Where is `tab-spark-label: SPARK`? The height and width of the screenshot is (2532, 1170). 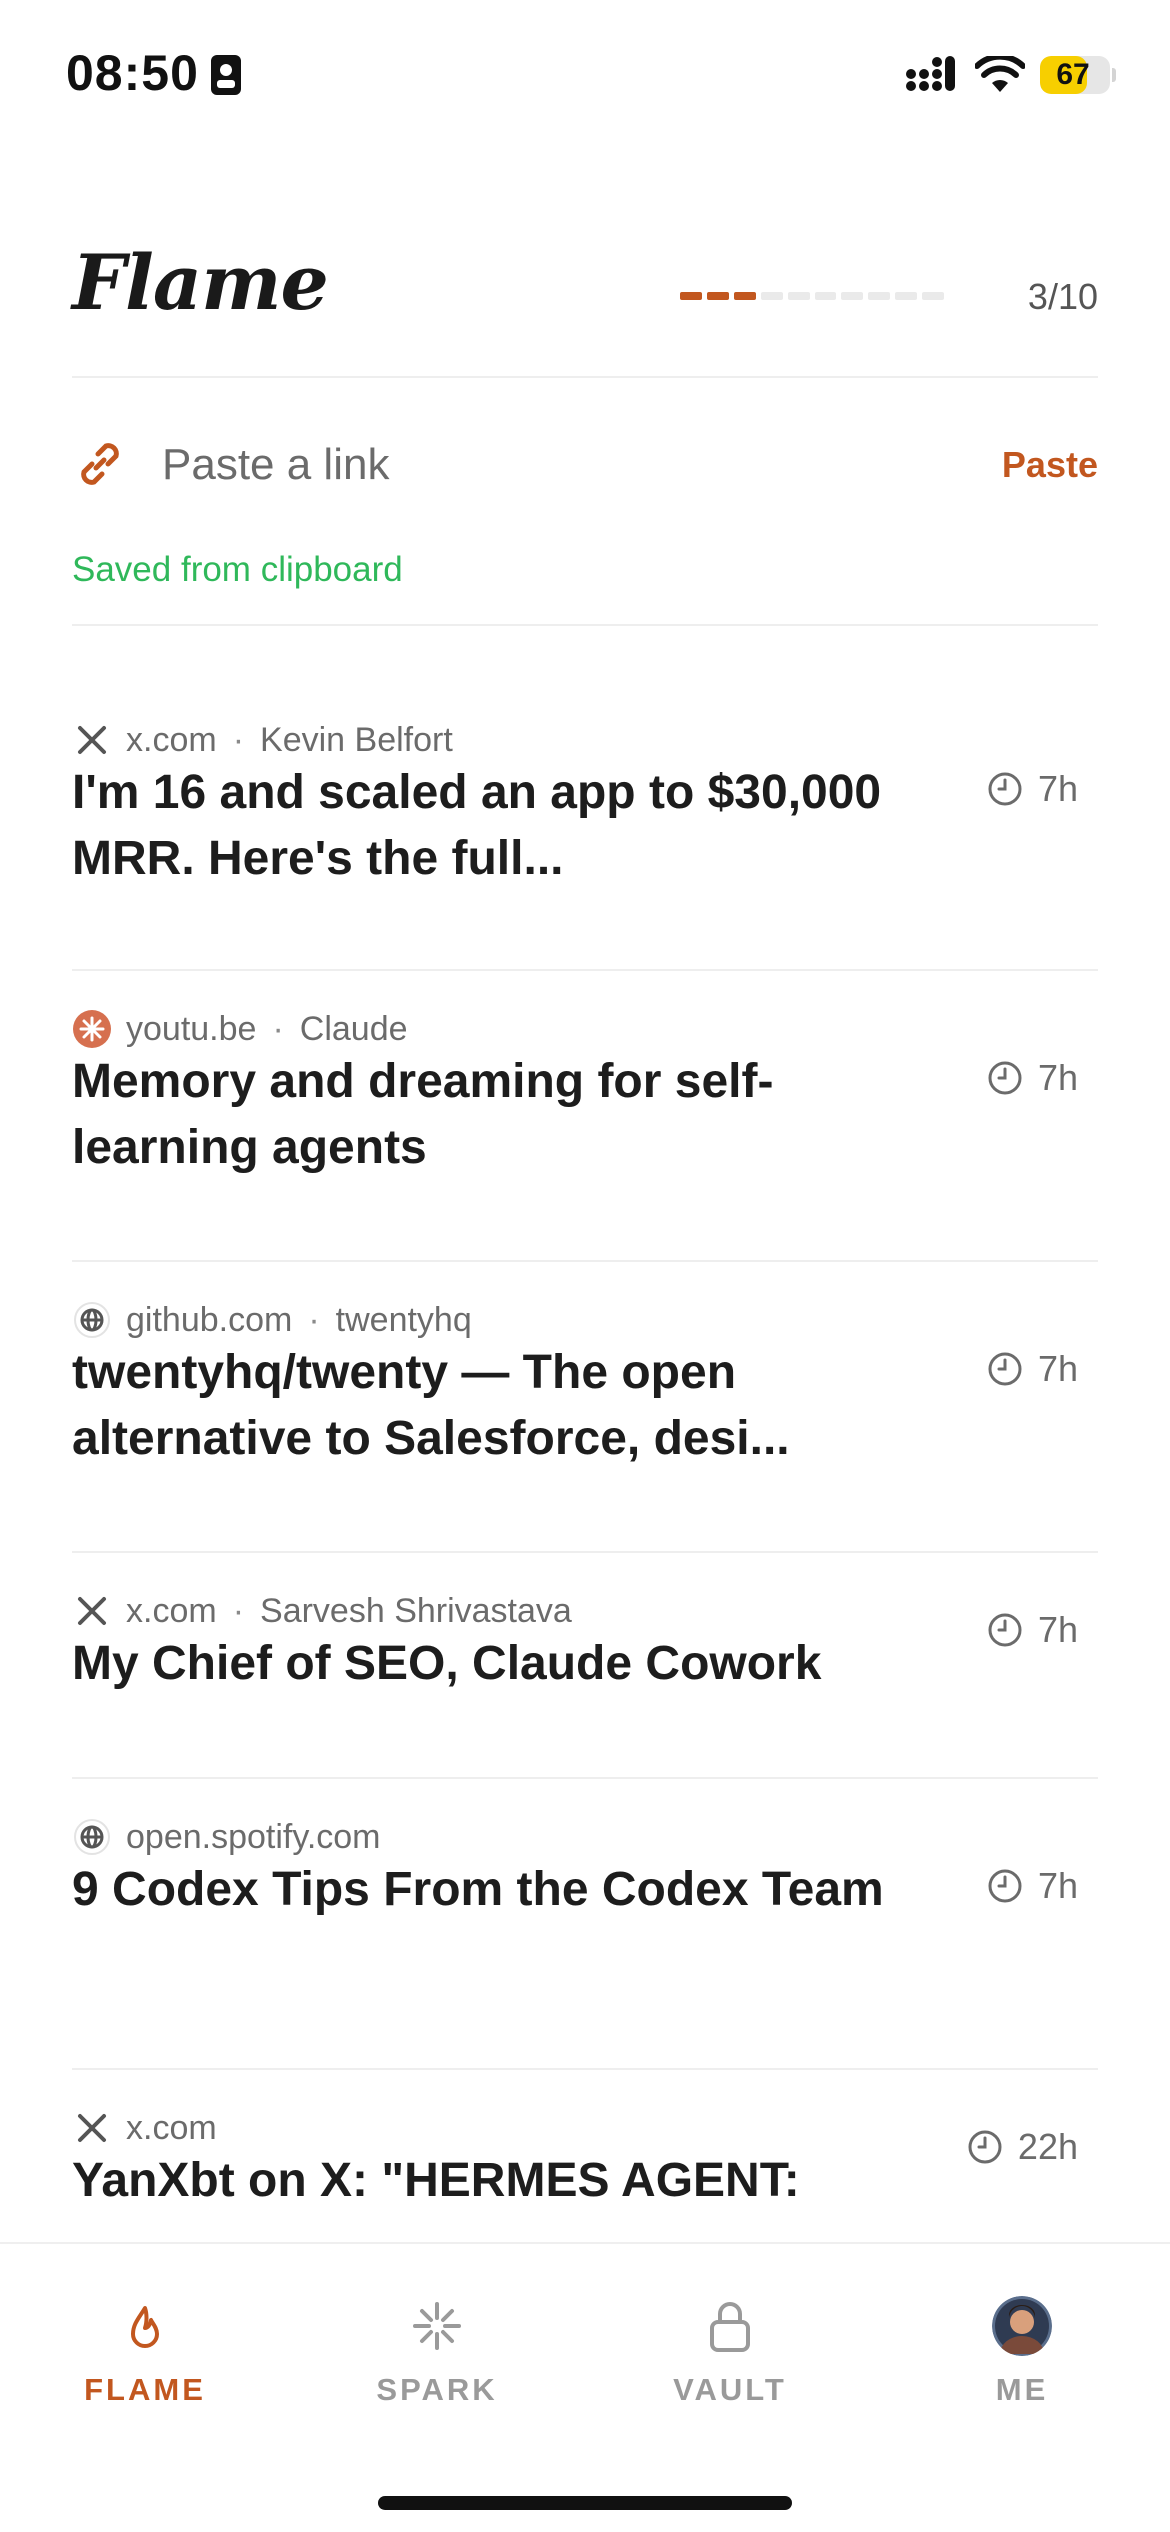 tab-spark-label: SPARK is located at coordinates (437, 2389).